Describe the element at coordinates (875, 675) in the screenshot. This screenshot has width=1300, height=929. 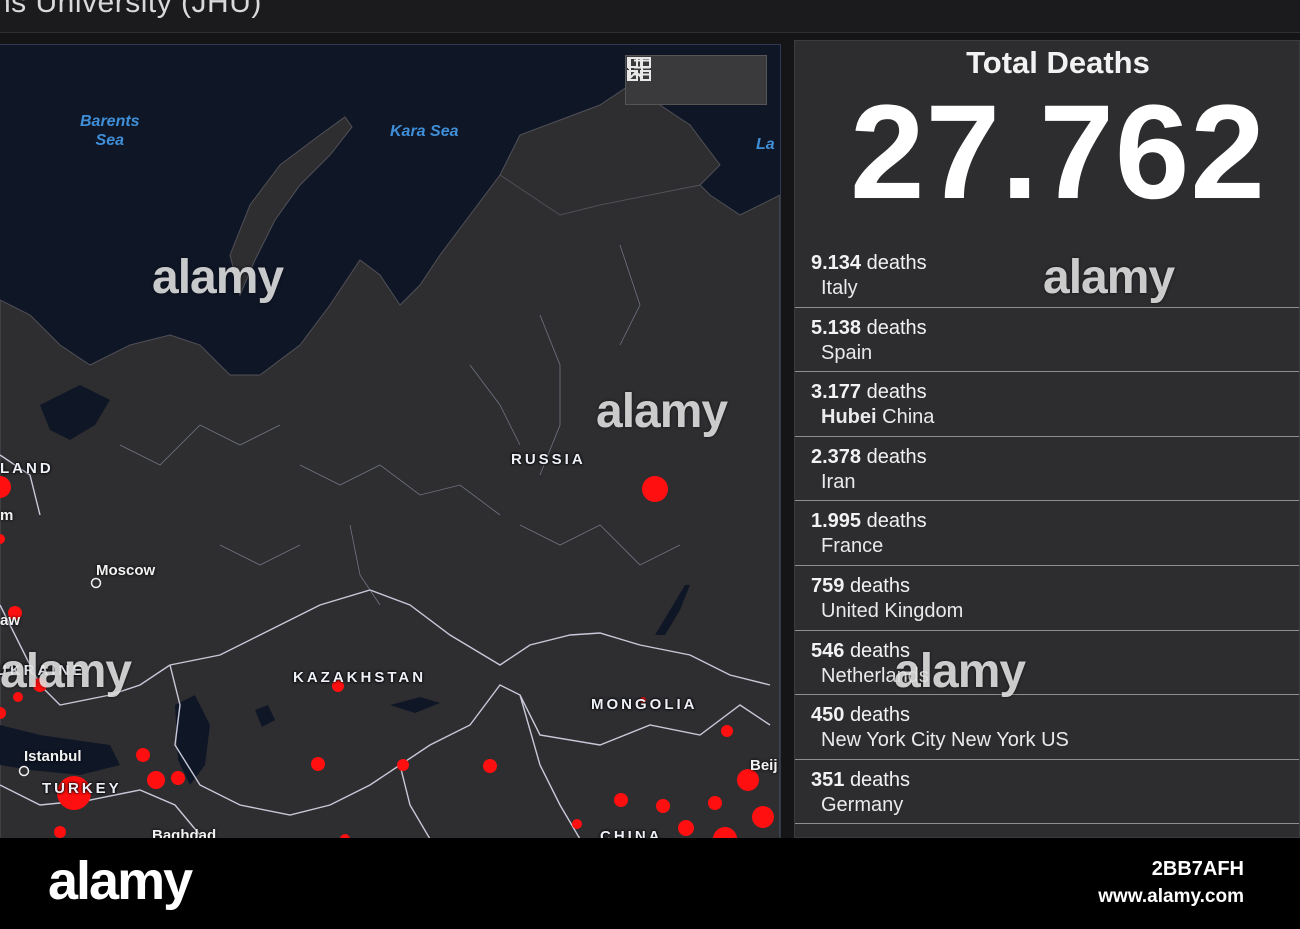
I see `death-place: Netherlands` at that location.